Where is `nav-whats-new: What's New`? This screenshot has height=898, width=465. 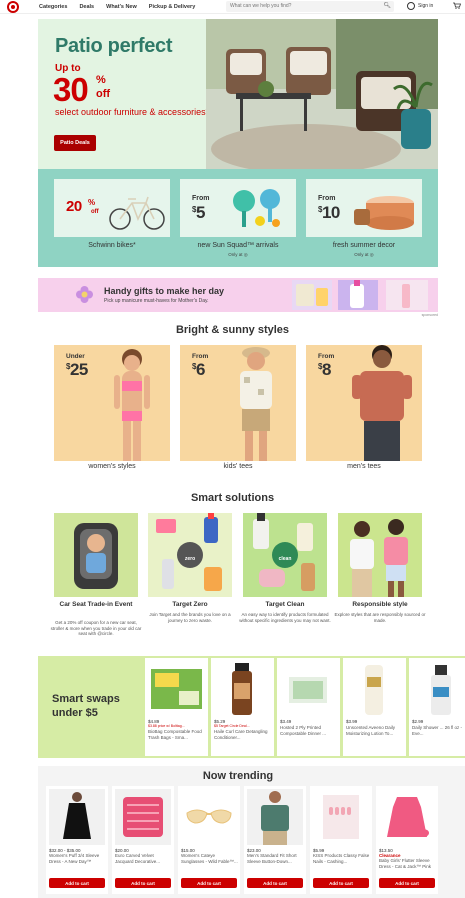
nav-whats-new: What's New is located at coordinates (121, 7).